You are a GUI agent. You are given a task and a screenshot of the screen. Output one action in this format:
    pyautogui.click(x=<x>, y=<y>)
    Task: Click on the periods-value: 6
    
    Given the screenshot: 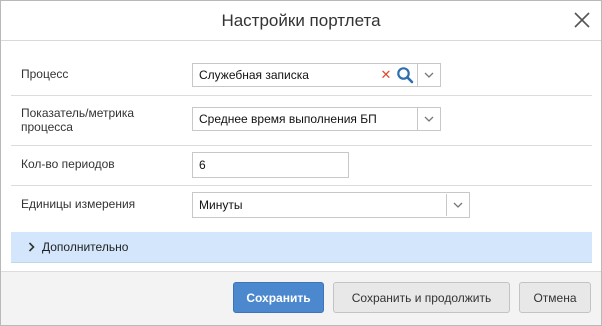 What is the action you would take?
    pyautogui.click(x=202, y=165)
    